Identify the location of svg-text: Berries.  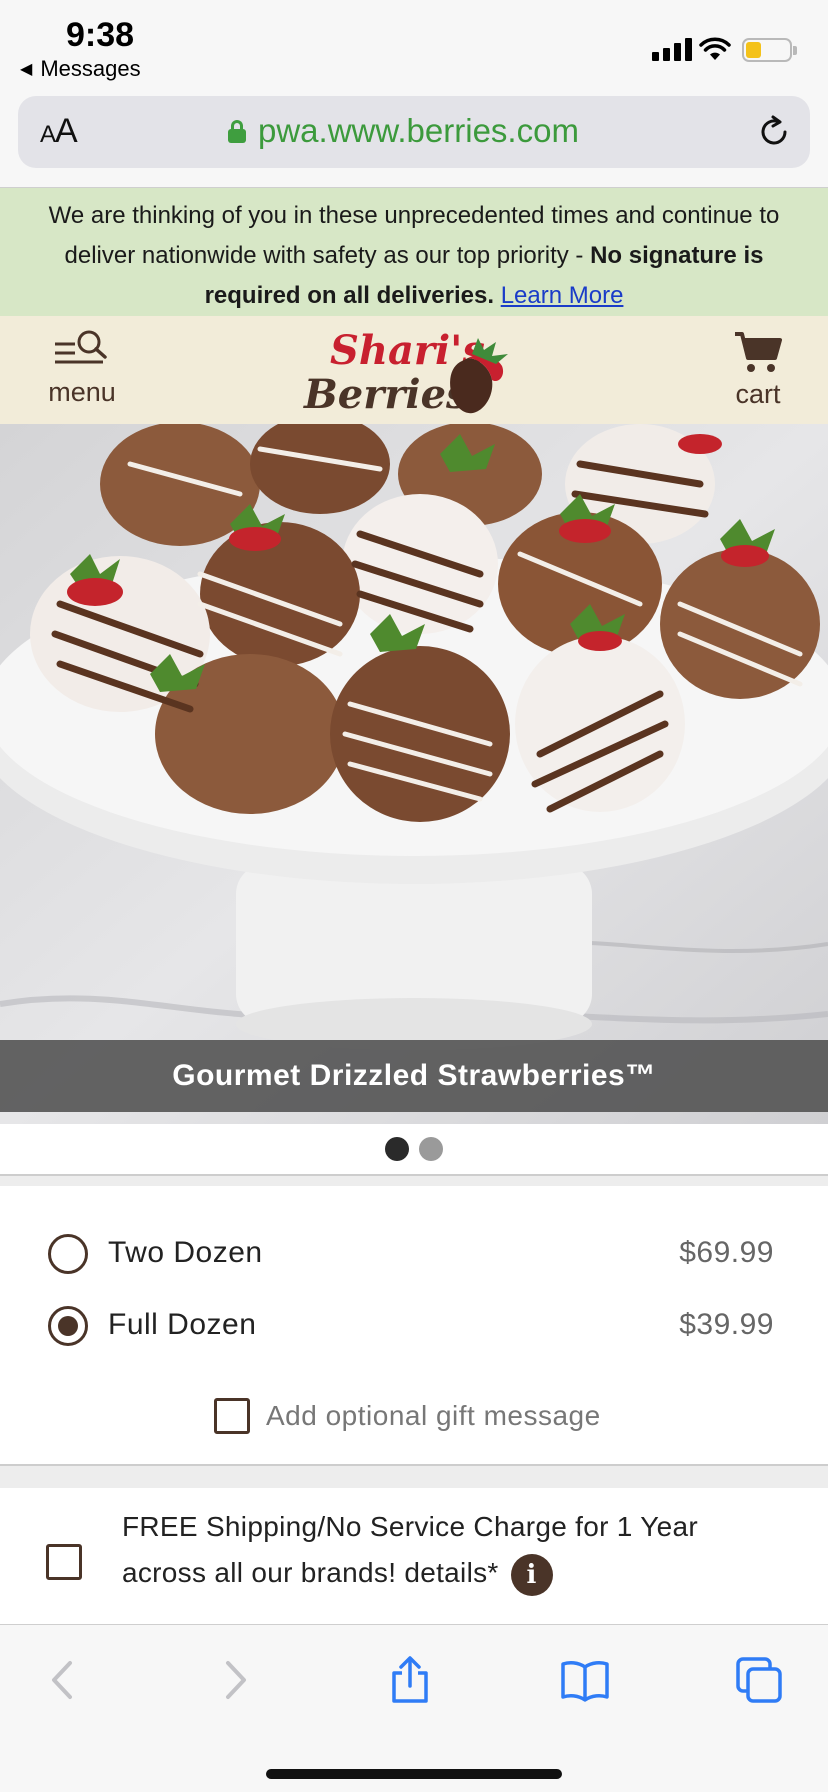
(386, 394).